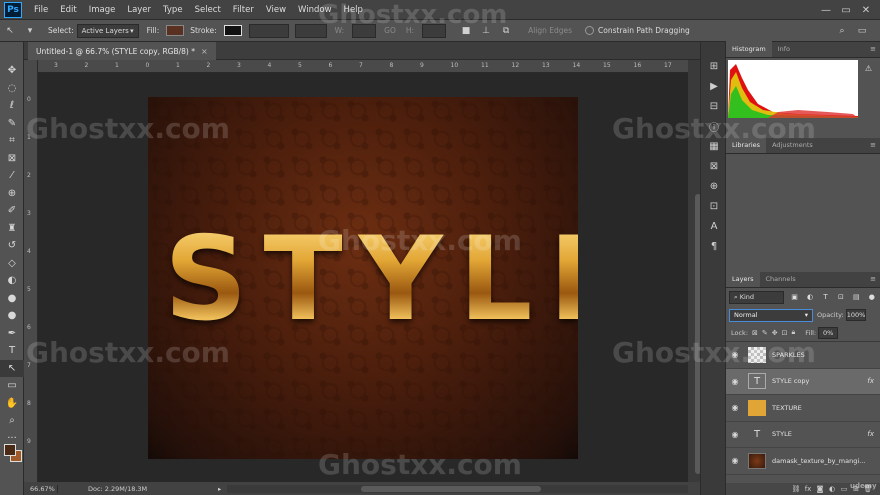  Describe the element at coordinates (12, 159) in the screenshot. I see `frame-tool-icon: ⊠` at that location.